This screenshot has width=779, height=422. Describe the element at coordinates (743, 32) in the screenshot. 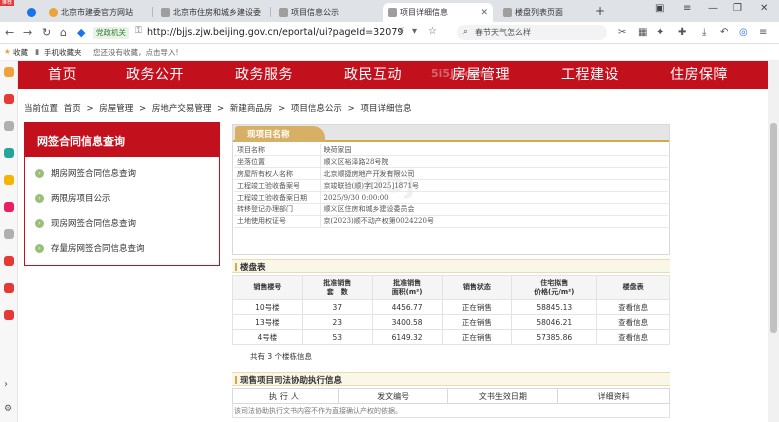

I see `browser-logo-icon: ◎` at that location.